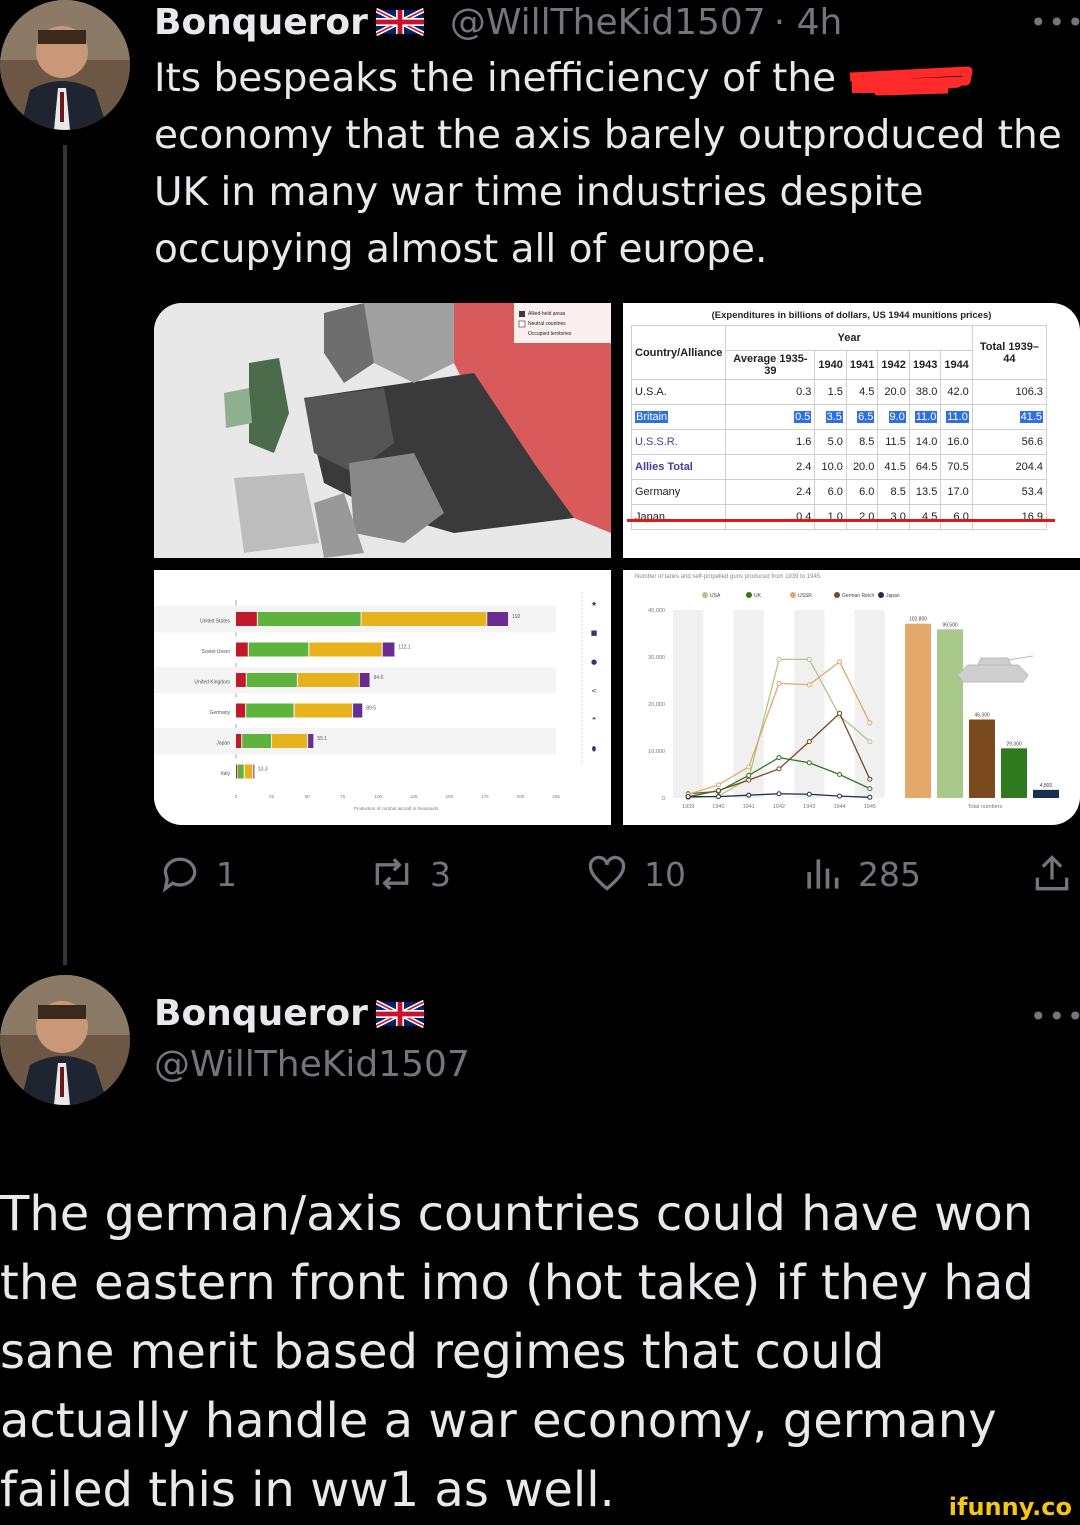  What do you see at coordinates (414, 796) in the screenshot?
I see `x-tick-label: 125` at bounding box center [414, 796].